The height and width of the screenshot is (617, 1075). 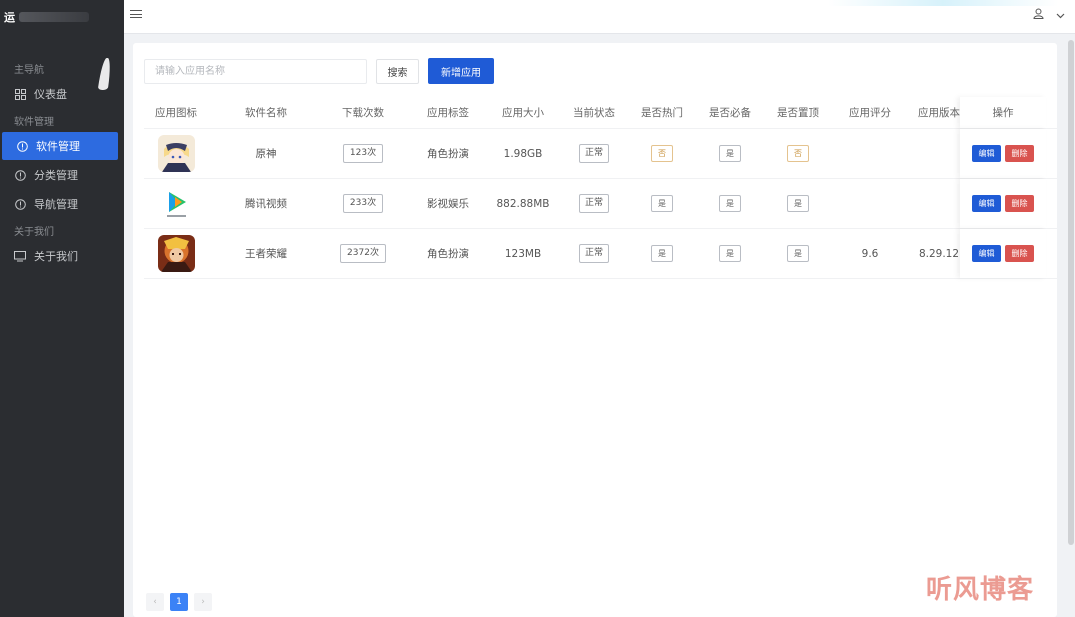 What do you see at coordinates (203, 602) in the screenshot?
I see `next-page-button: ›` at bounding box center [203, 602].